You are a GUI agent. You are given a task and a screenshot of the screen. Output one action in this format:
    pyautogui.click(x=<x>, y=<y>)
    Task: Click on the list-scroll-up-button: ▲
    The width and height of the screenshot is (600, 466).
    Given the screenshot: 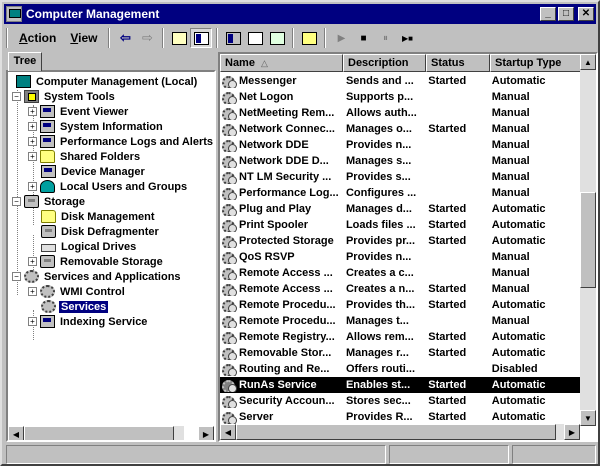 What is the action you would take?
    pyautogui.click(x=588, y=62)
    